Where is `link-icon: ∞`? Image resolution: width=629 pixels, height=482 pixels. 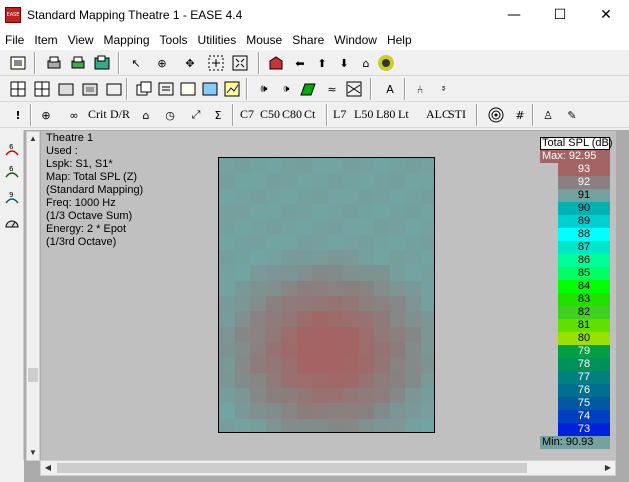 link-icon: ∞ is located at coordinates (74, 115).